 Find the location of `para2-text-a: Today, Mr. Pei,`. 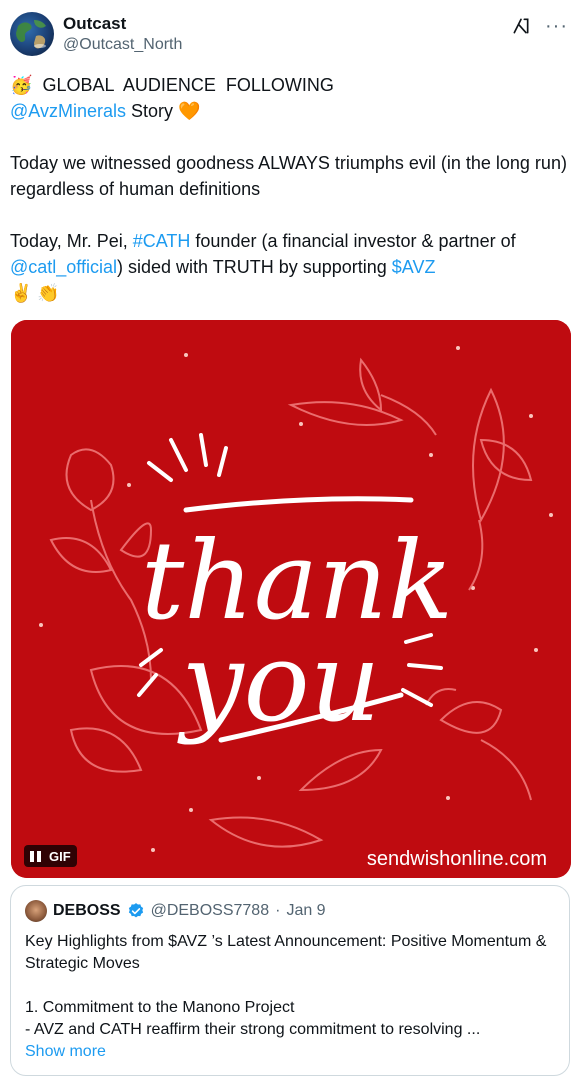

para2-text-a: Today, Mr. Pei, is located at coordinates (71, 241).